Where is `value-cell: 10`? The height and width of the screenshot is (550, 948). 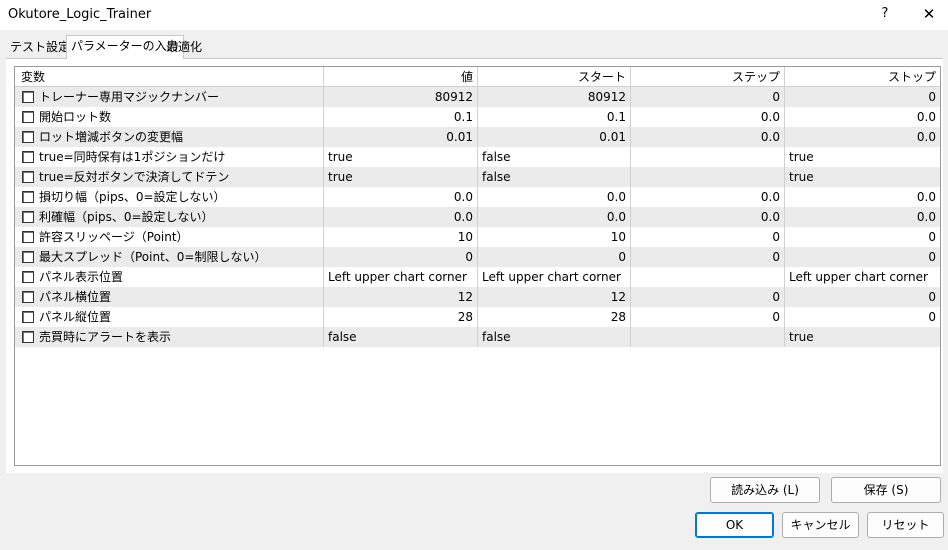 value-cell: 10 is located at coordinates (401, 237).